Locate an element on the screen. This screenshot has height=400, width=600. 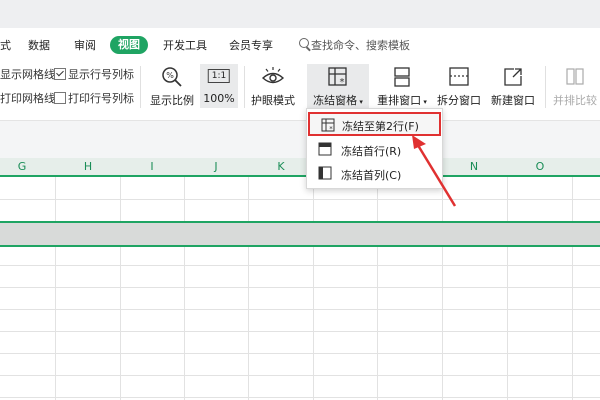
menu-formula-tab: 式 is located at coordinates (5, 45).